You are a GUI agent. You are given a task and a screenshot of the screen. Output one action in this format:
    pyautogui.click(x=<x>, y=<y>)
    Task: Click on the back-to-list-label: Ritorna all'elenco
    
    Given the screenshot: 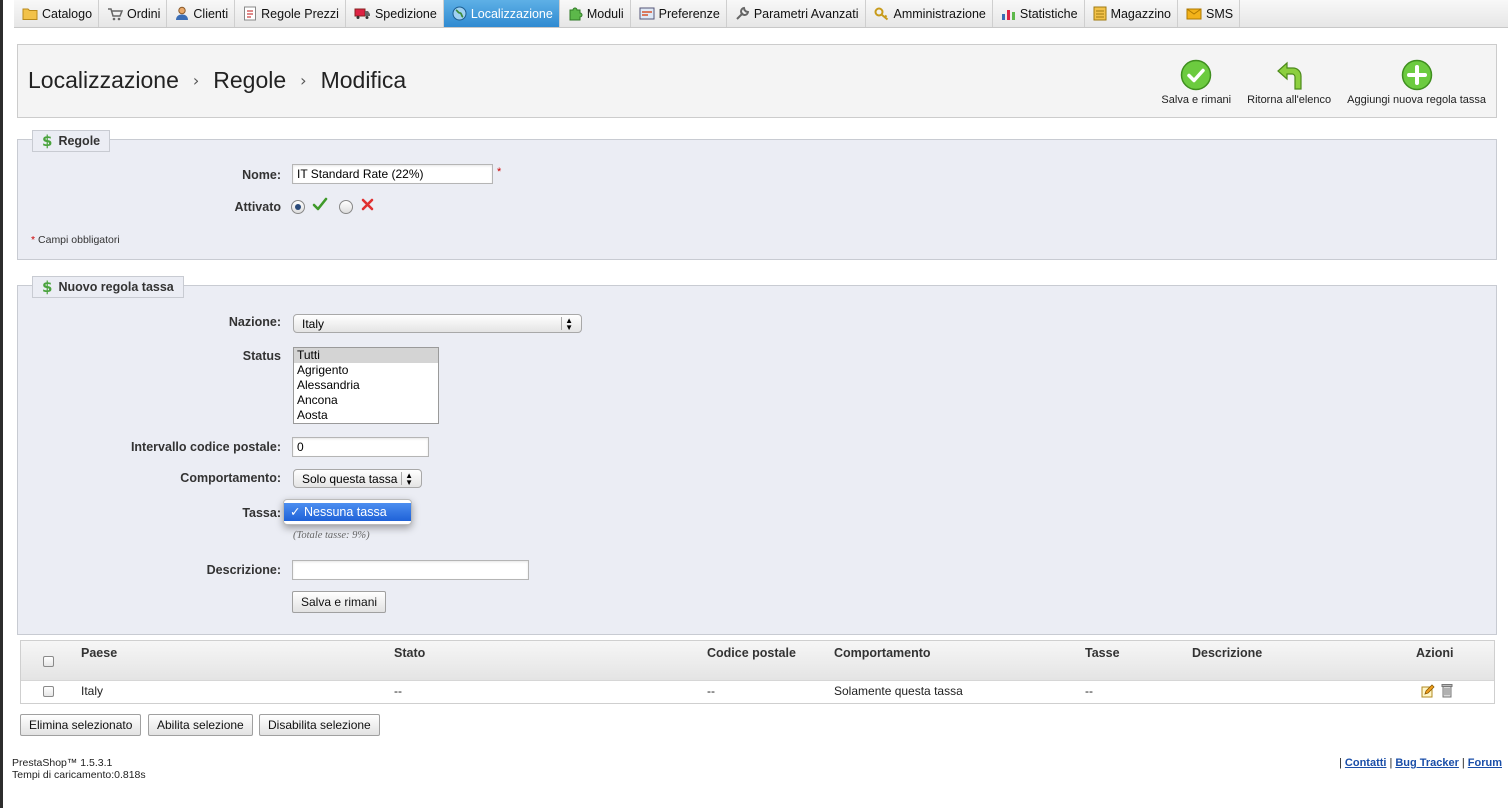 What is the action you would take?
    pyautogui.click(x=1289, y=100)
    